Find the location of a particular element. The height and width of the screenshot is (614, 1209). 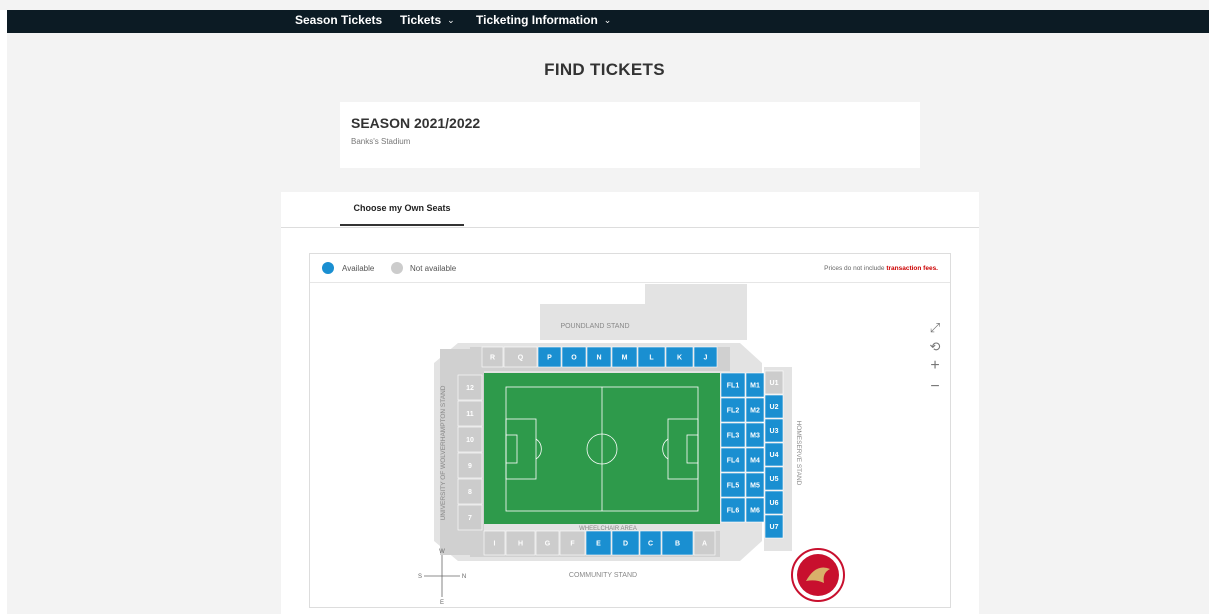

compass-w: W is located at coordinates (442, 552).